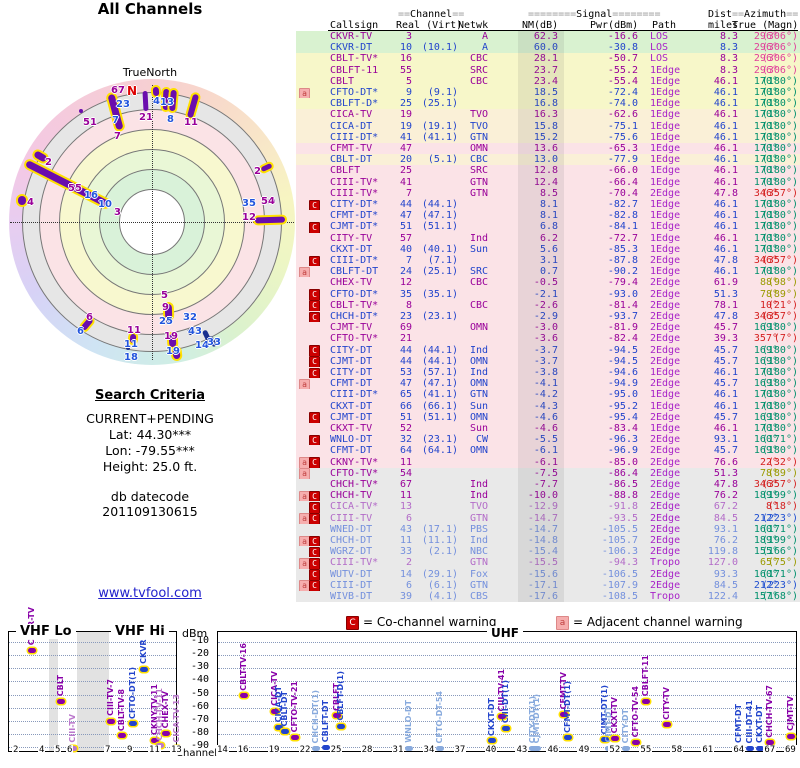 The width and height of the screenshot is (800, 768). What do you see at coordinates (405, 462) in the screenshot?
I see `cell-real: 11` at bounding box center [405, 462].